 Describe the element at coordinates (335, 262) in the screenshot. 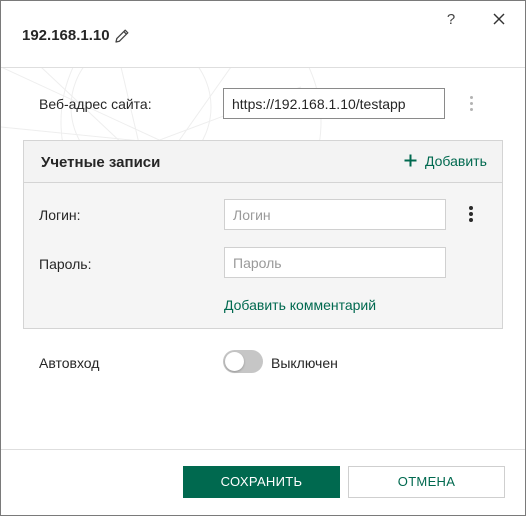

I see `password-input` at that location.